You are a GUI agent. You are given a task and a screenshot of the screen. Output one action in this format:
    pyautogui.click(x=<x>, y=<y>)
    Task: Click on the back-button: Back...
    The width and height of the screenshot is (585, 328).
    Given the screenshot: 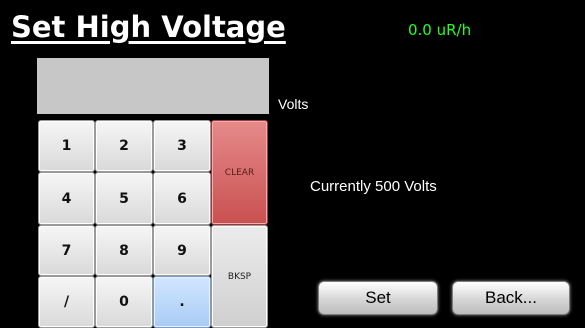 What is the action you would take?
    pyautogui.click(x=511, y=298)
    